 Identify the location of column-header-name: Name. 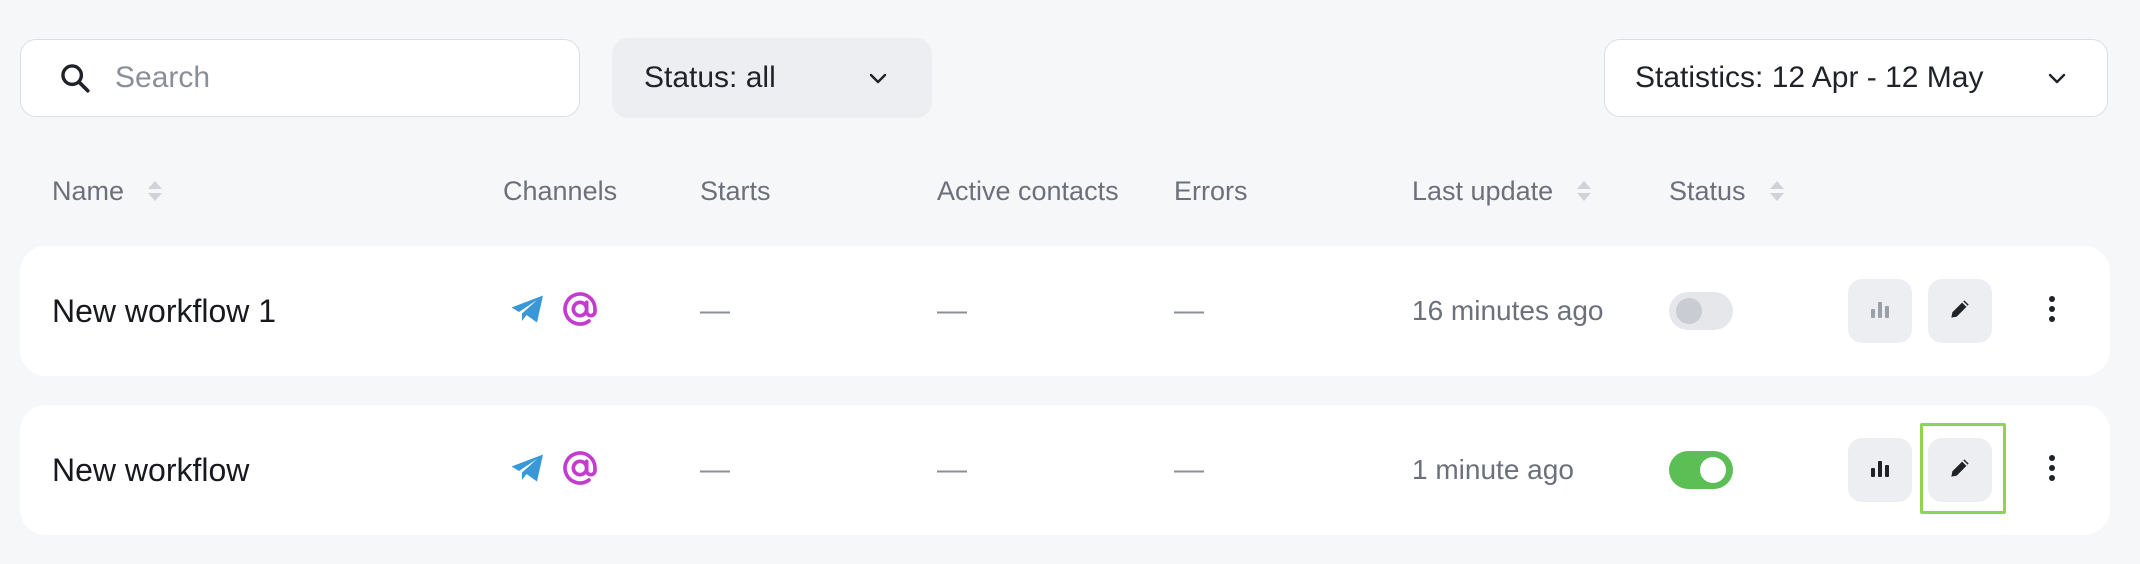
(107, 191).